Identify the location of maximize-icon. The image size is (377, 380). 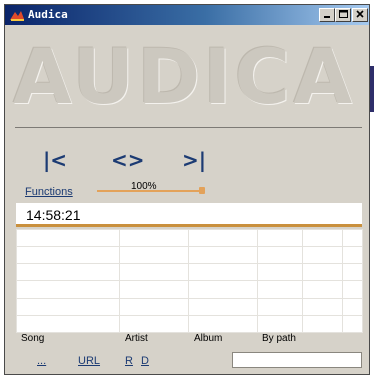
(343, 15).